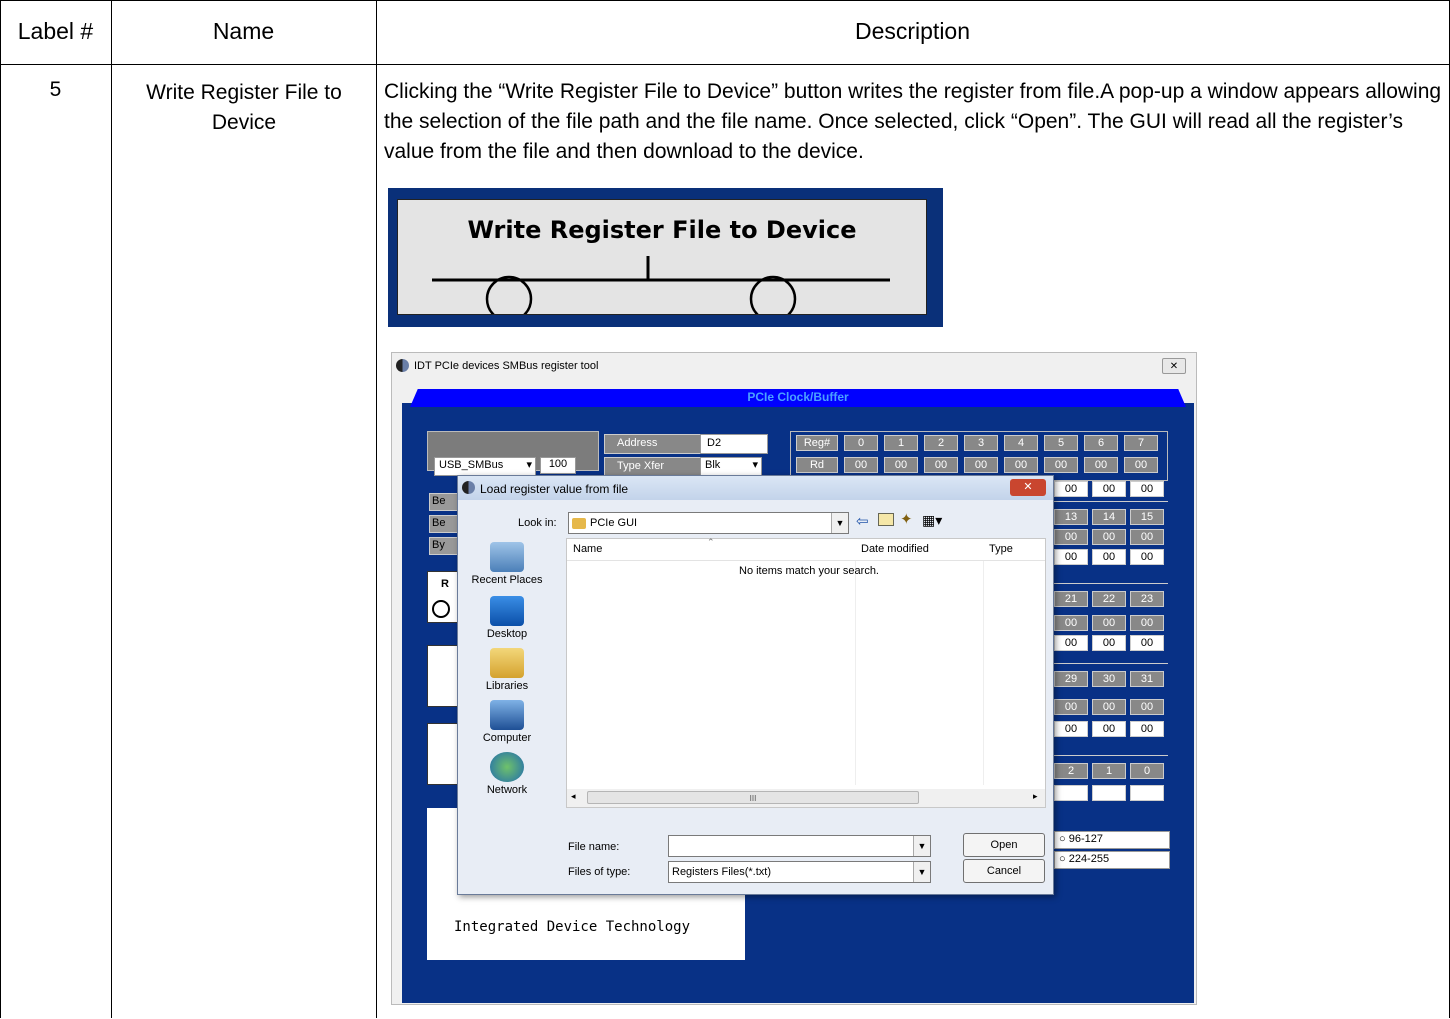 This screenshot has width=1450, height=1019. What do you see at coordinates (554, 489) in the screenshot?
I see `dialog-title: Load register value from file` at bounding box center [554, 489].